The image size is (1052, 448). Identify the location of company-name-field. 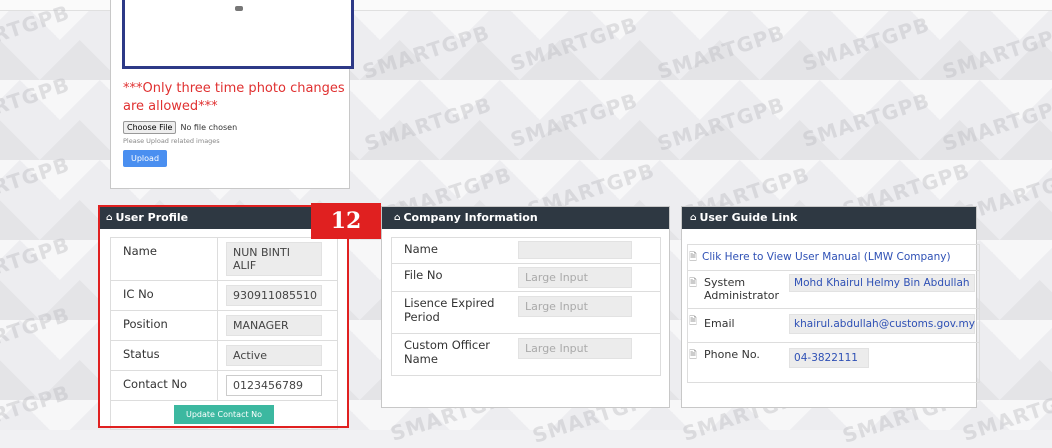
(575, 250).